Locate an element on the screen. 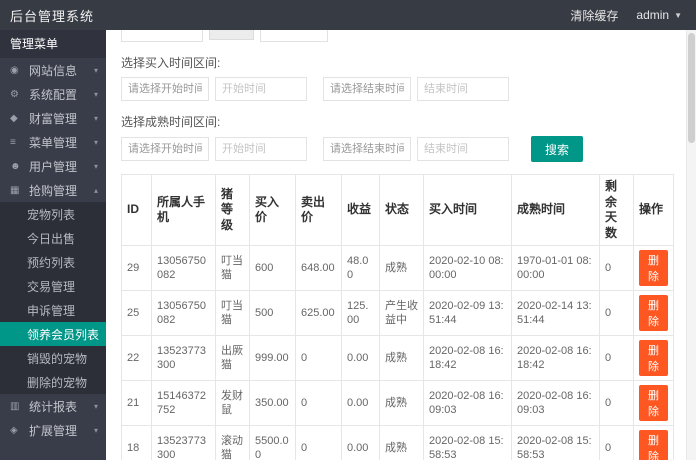  gear-icon: ⚙ is located at coordinates (14, 94).